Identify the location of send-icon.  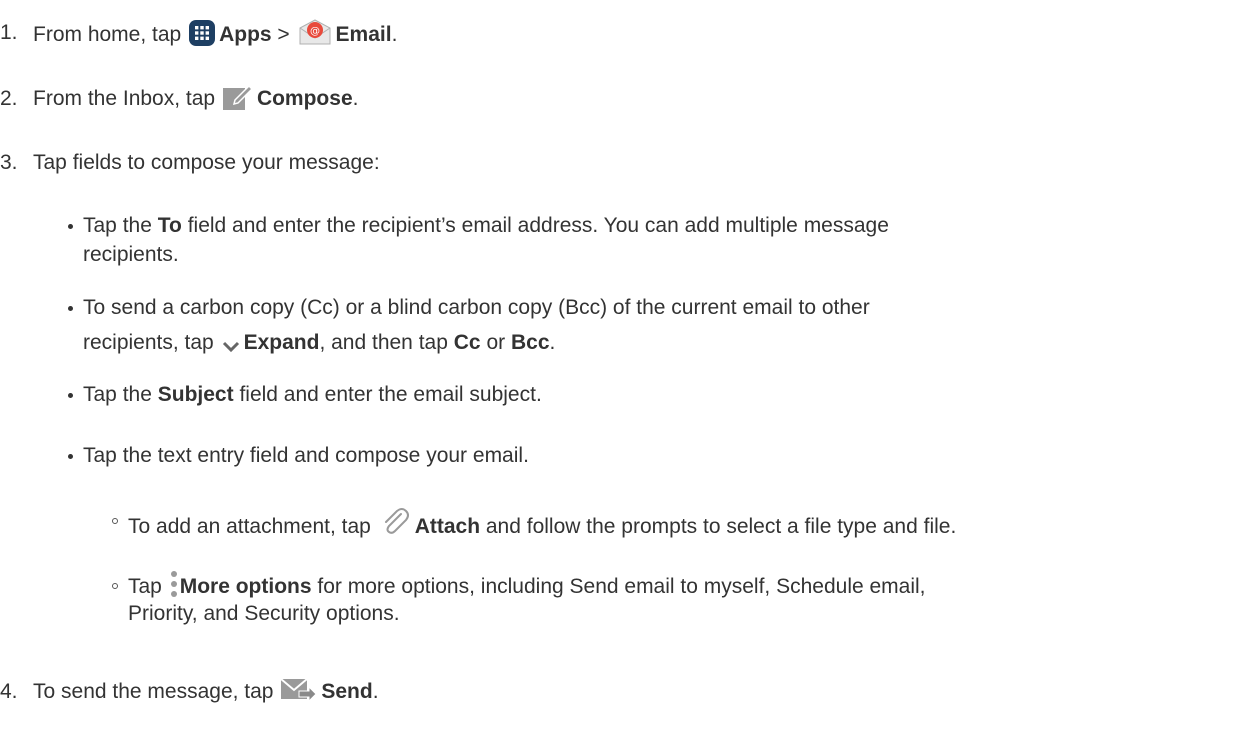
(299, 694).